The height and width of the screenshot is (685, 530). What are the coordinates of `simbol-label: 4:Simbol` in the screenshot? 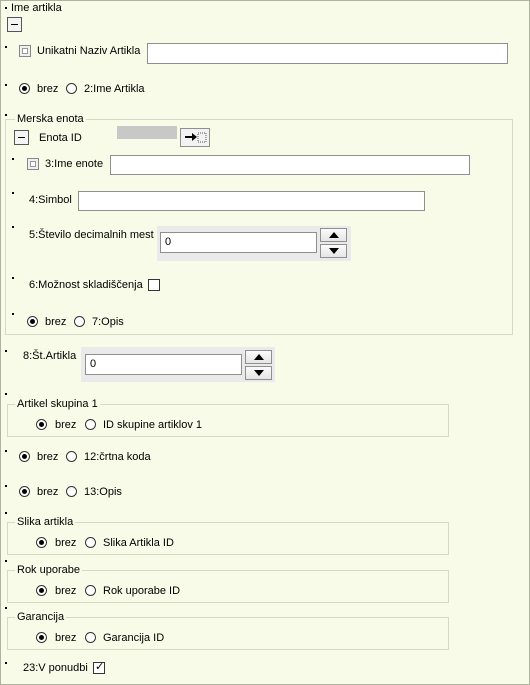 It's located at (50, 200).